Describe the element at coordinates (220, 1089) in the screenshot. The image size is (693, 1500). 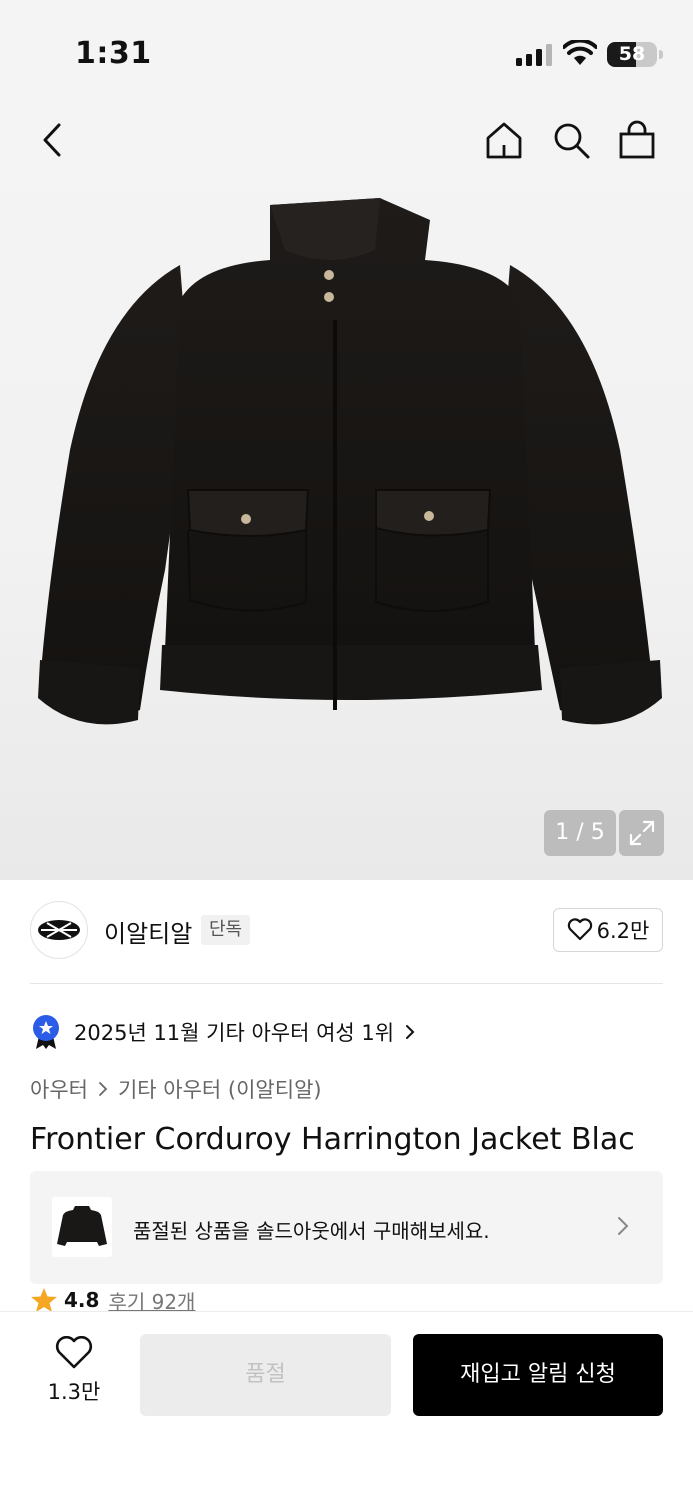
I see `breadcrumb-item-category: 기타 아우터 (이알티알)` at that location.